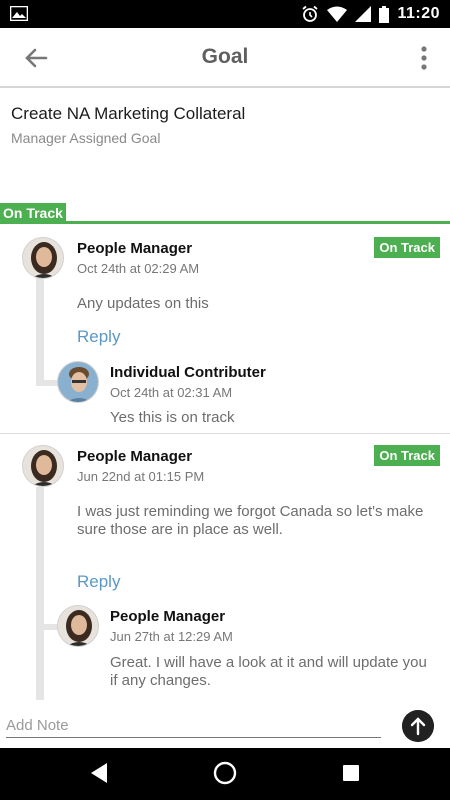 The height and width of the screenshot is (800, 450). What do you see at coordinates (171, 636) in the screenshot?
I see `reply-date: Jun 27th at 12:29 AM` at bounding box center [171, 636].